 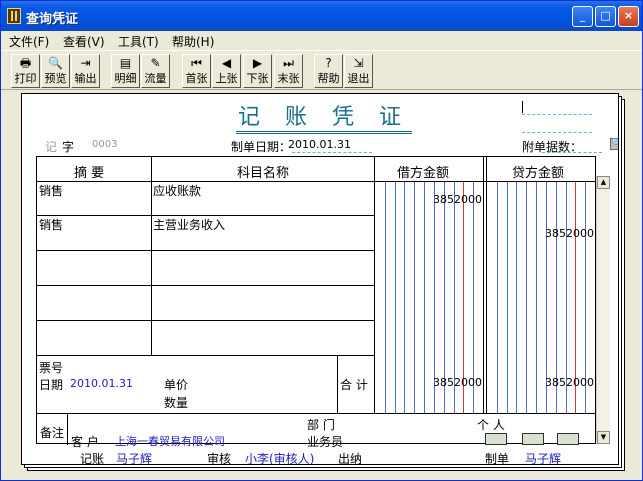 What do you see at coordinates (288, 63) in the screenshot?
I see `last-icon: ⏭` at bounding box center [288, 63].